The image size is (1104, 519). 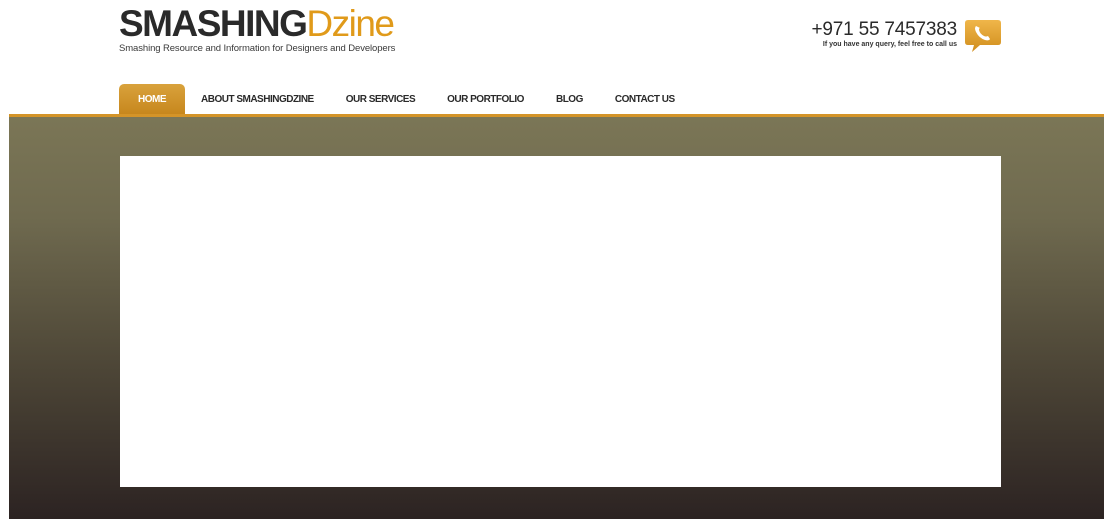 I want to click on nav-item-services: OUR SERVICES, so click(x=380, y=99).